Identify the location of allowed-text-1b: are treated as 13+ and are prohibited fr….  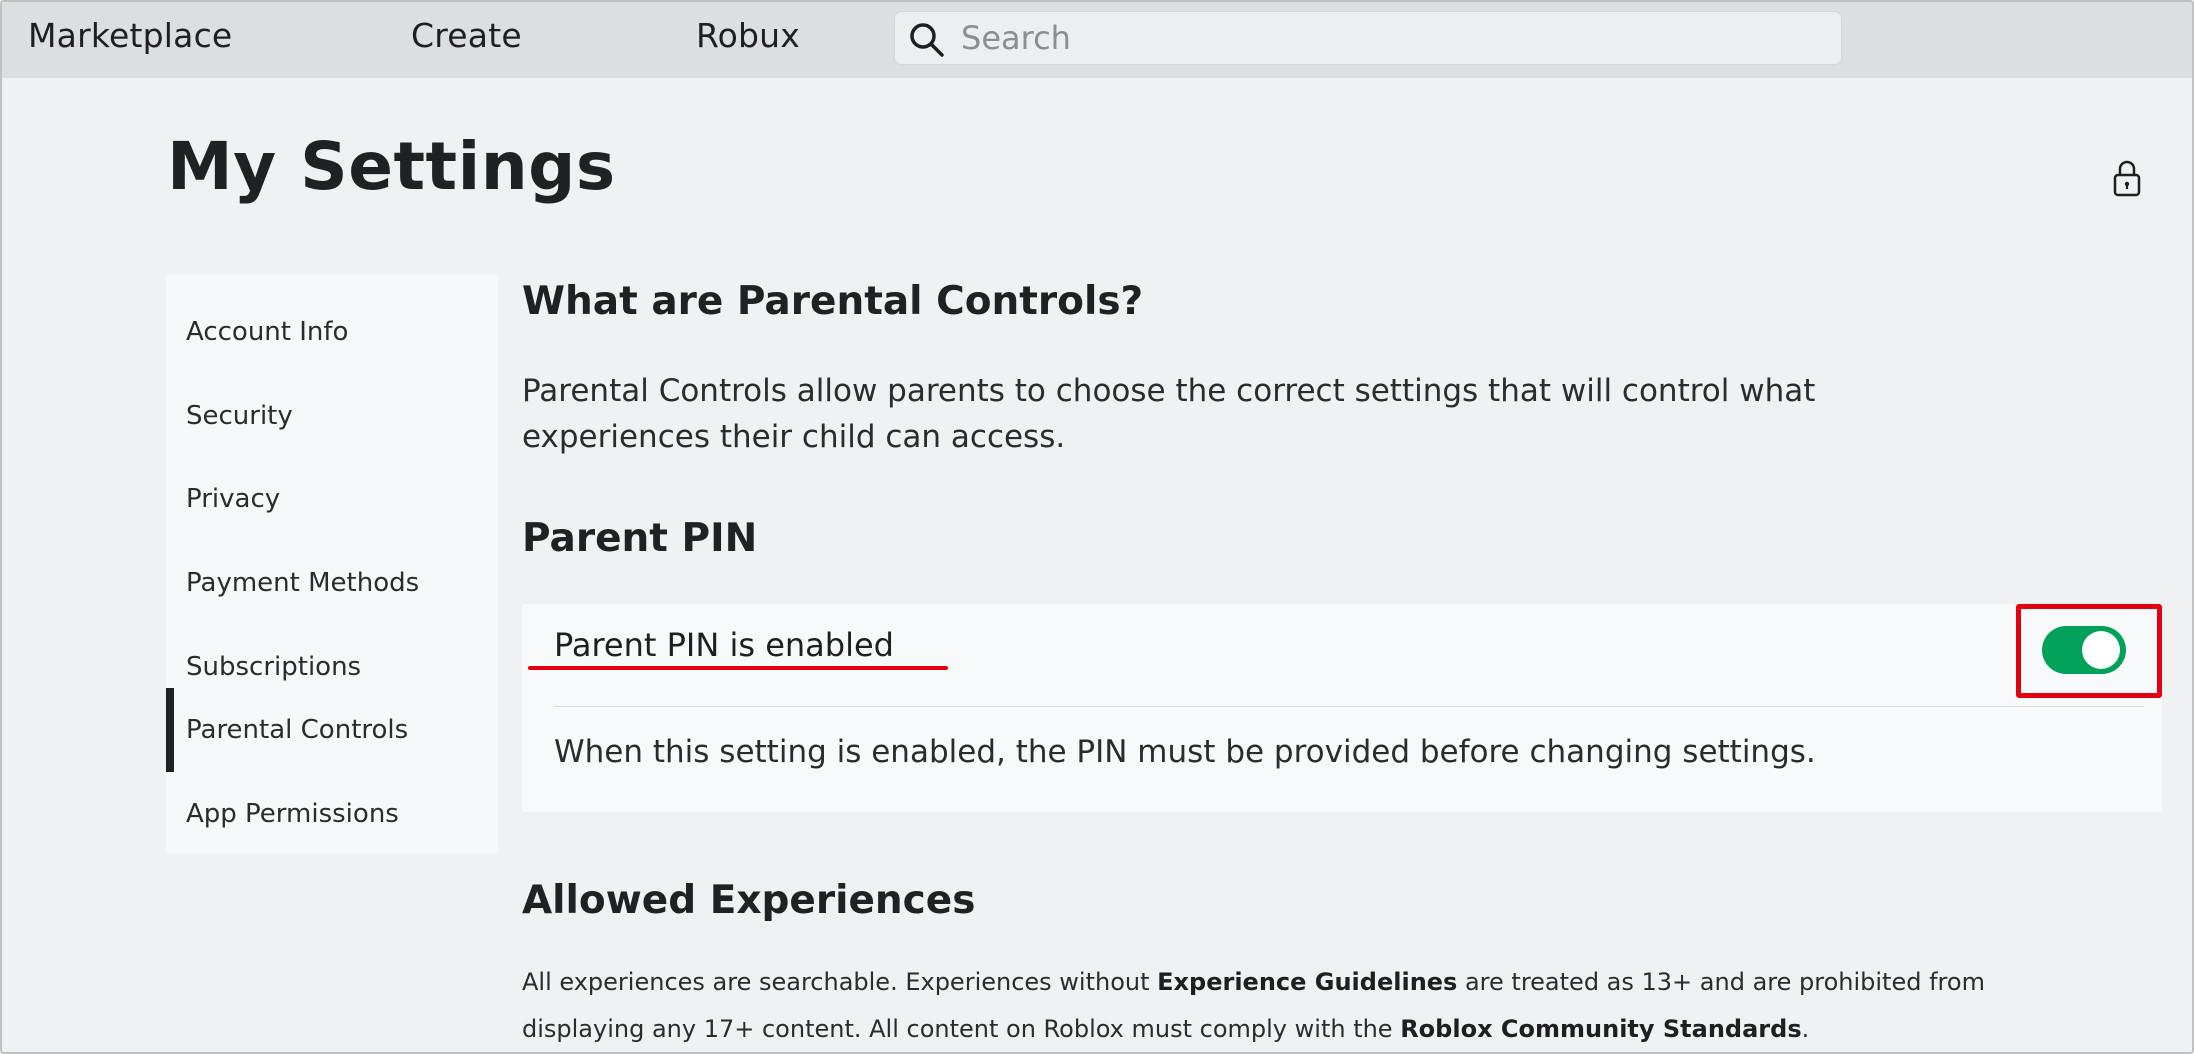
(1721, 982).